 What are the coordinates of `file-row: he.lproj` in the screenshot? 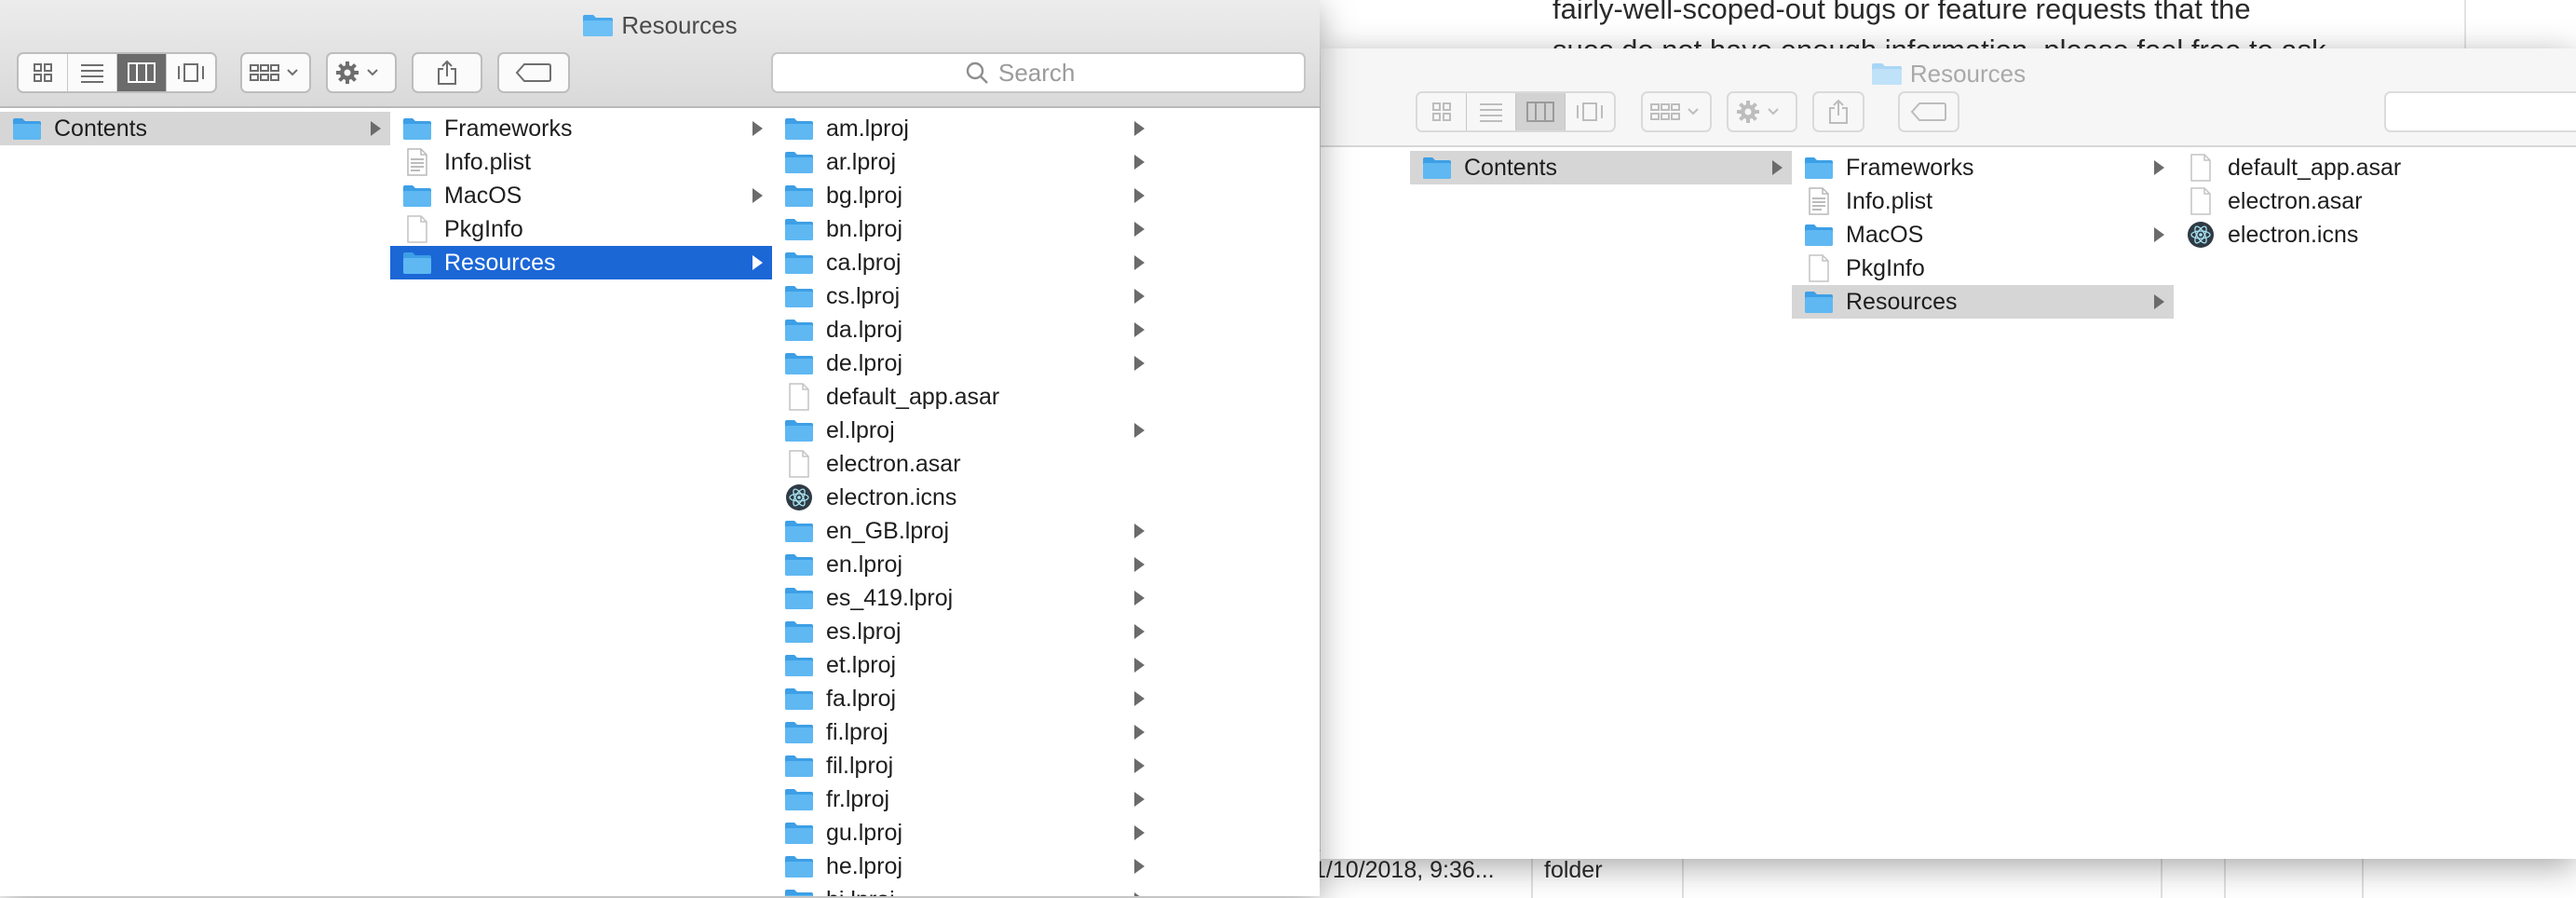 It's located at (963, 866).